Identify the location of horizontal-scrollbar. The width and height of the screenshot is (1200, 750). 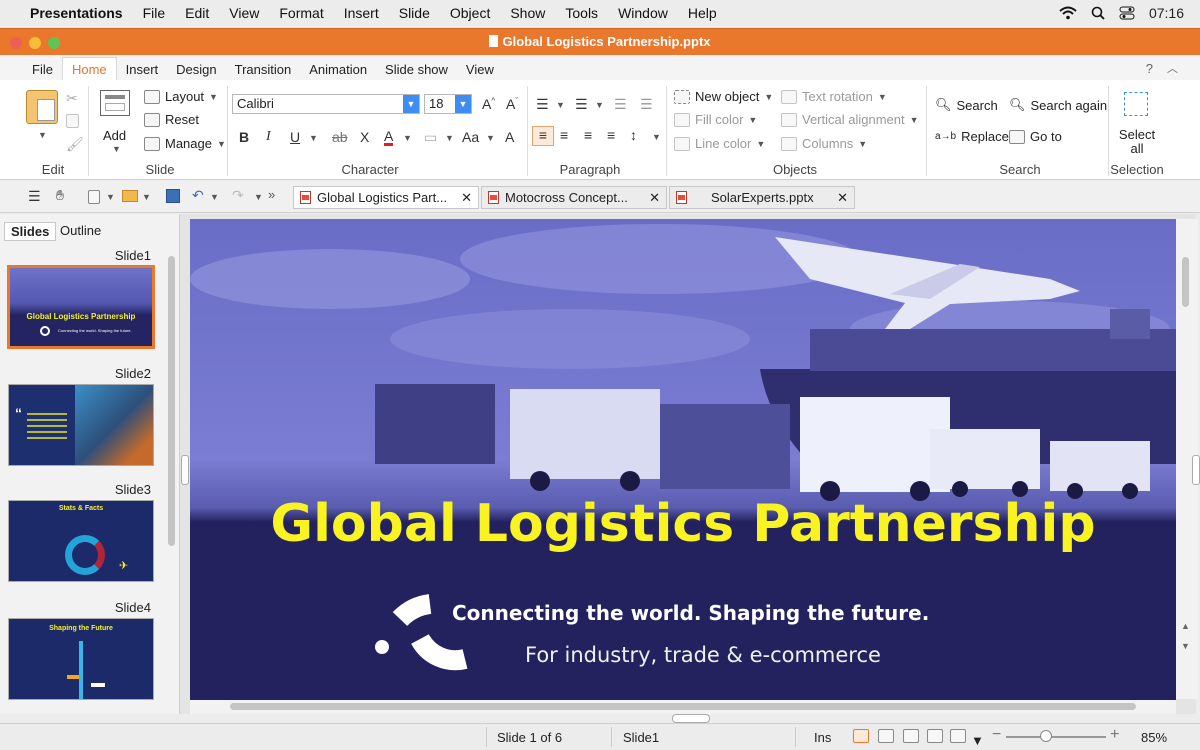
(683, 707).